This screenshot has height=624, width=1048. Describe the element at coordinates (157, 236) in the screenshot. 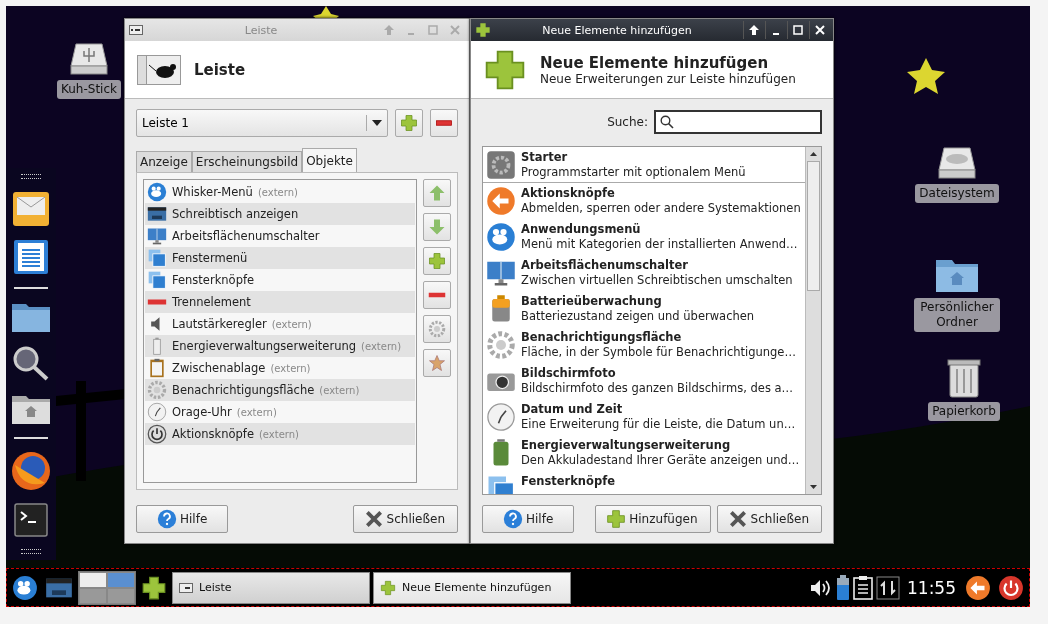

I see `monitor-icon` at that location.